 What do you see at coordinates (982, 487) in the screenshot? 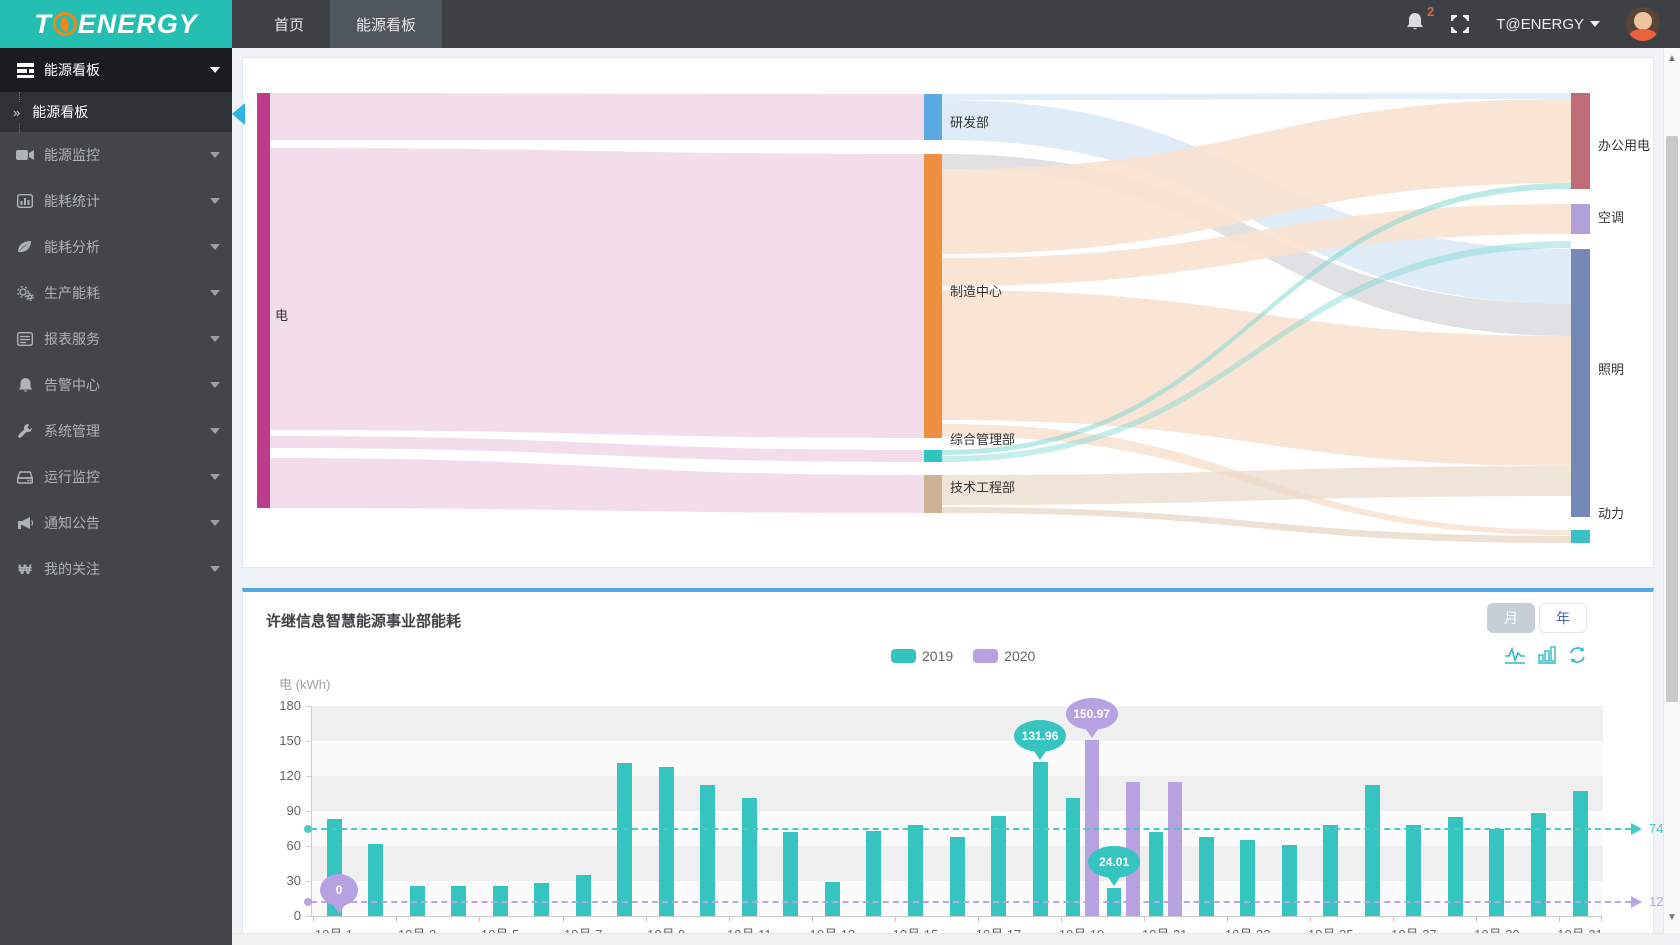
I see `sankey-node-label: 技术工程部` at bounding box center [982, 487].